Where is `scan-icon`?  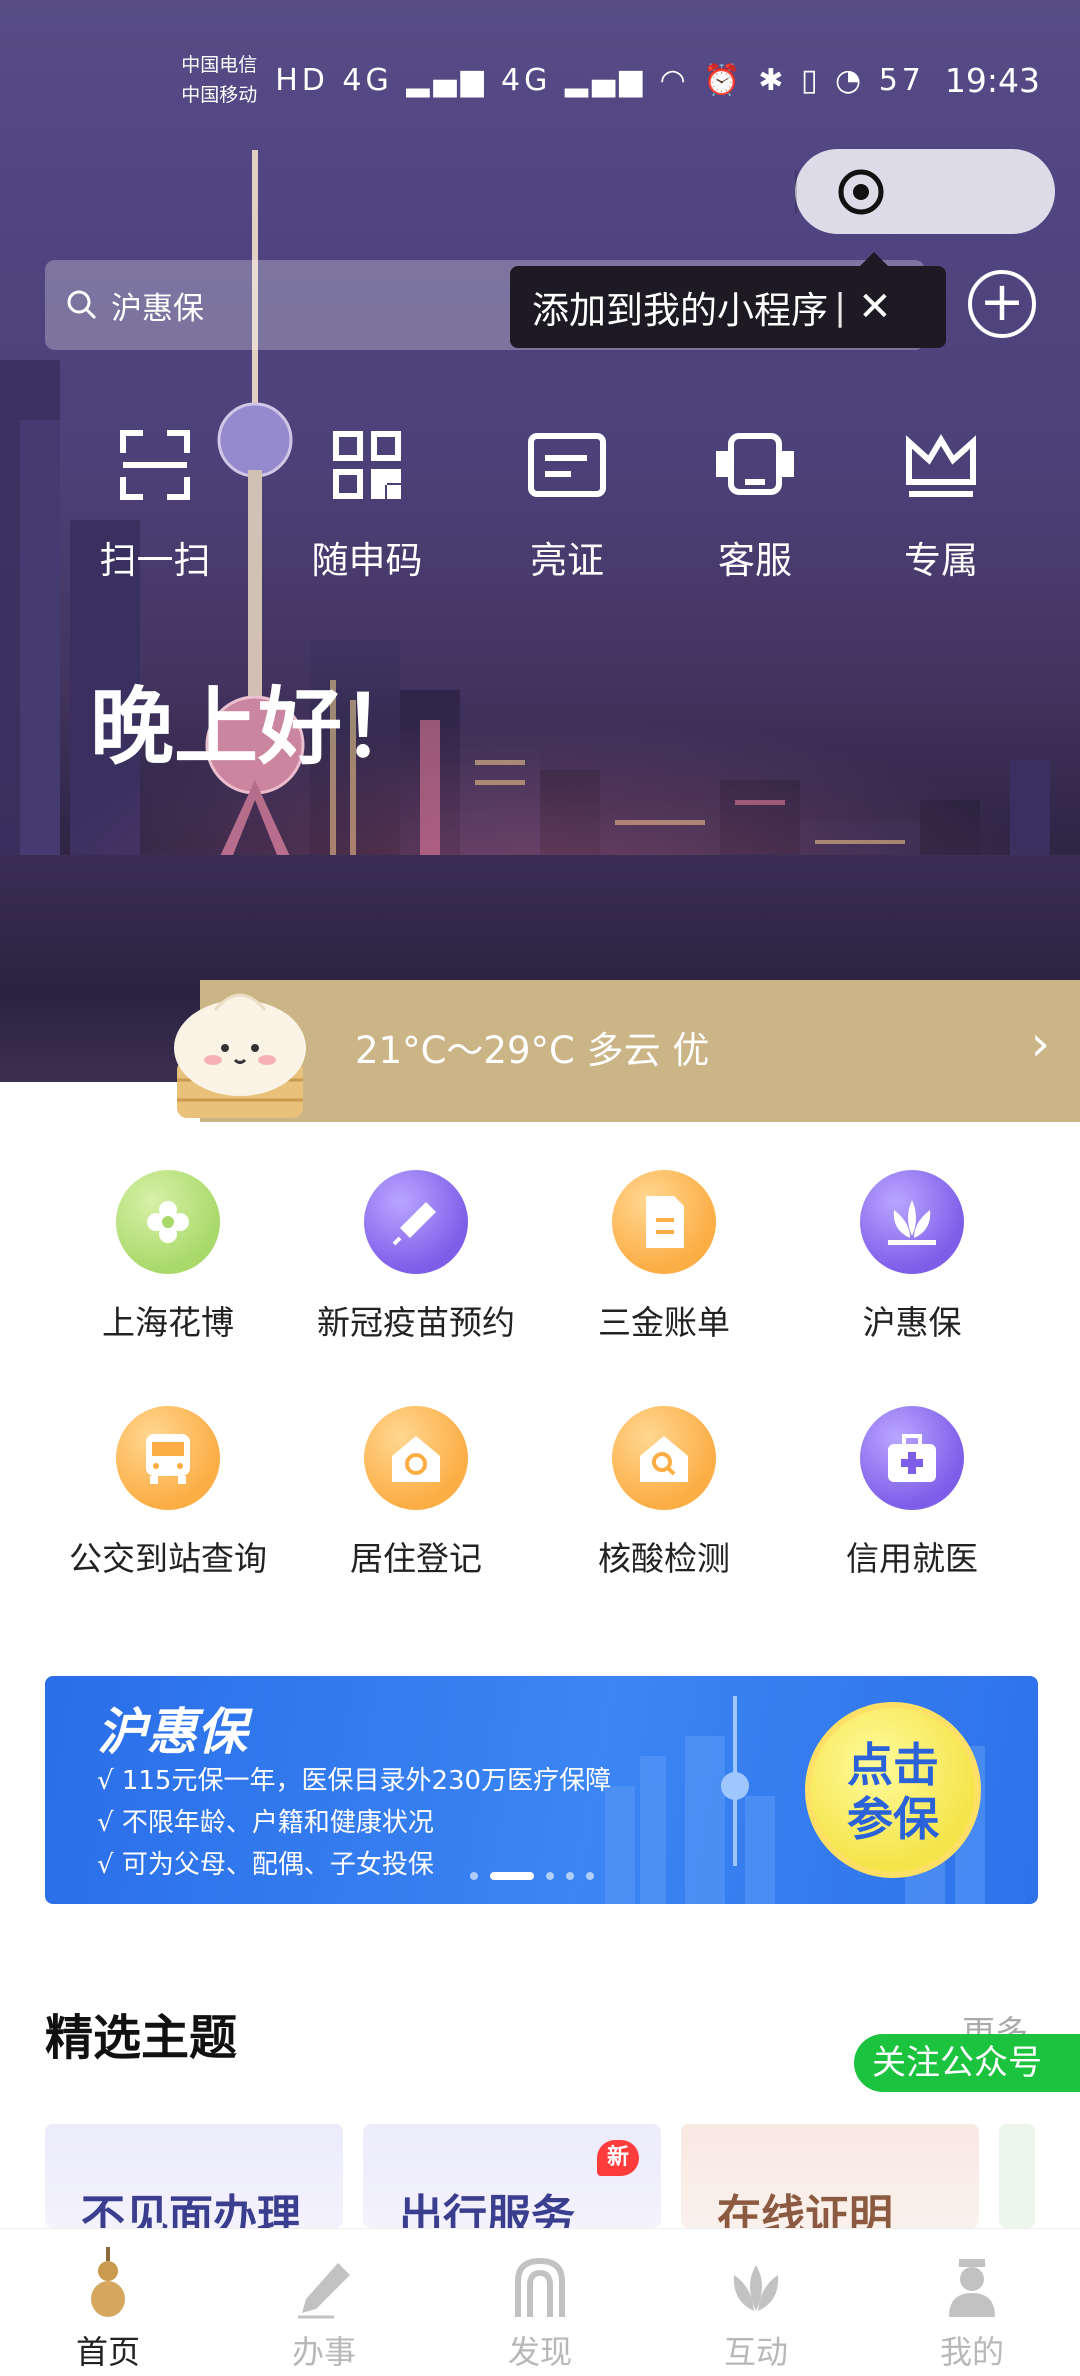
scan-icon is located at coordinates (155, 465).